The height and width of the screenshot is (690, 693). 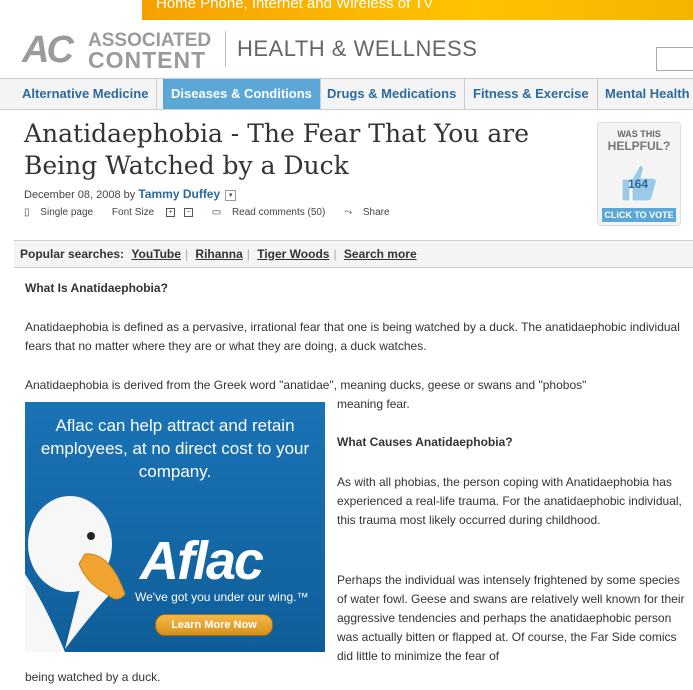 I want to click on search-input, so click(x=674, y=59).